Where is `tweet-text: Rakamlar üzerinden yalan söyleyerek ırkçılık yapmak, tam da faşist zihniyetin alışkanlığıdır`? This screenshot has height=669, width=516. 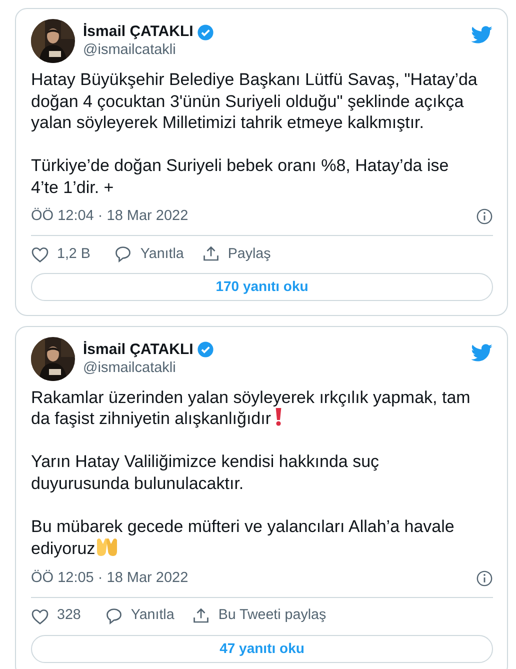 tweet-text: Rakamlar üzerinden yalan söyleyerek ırkçılık yapmak, tam da faşist zihniyetin alışkanlığıdır is located at coordinates (250, 408).